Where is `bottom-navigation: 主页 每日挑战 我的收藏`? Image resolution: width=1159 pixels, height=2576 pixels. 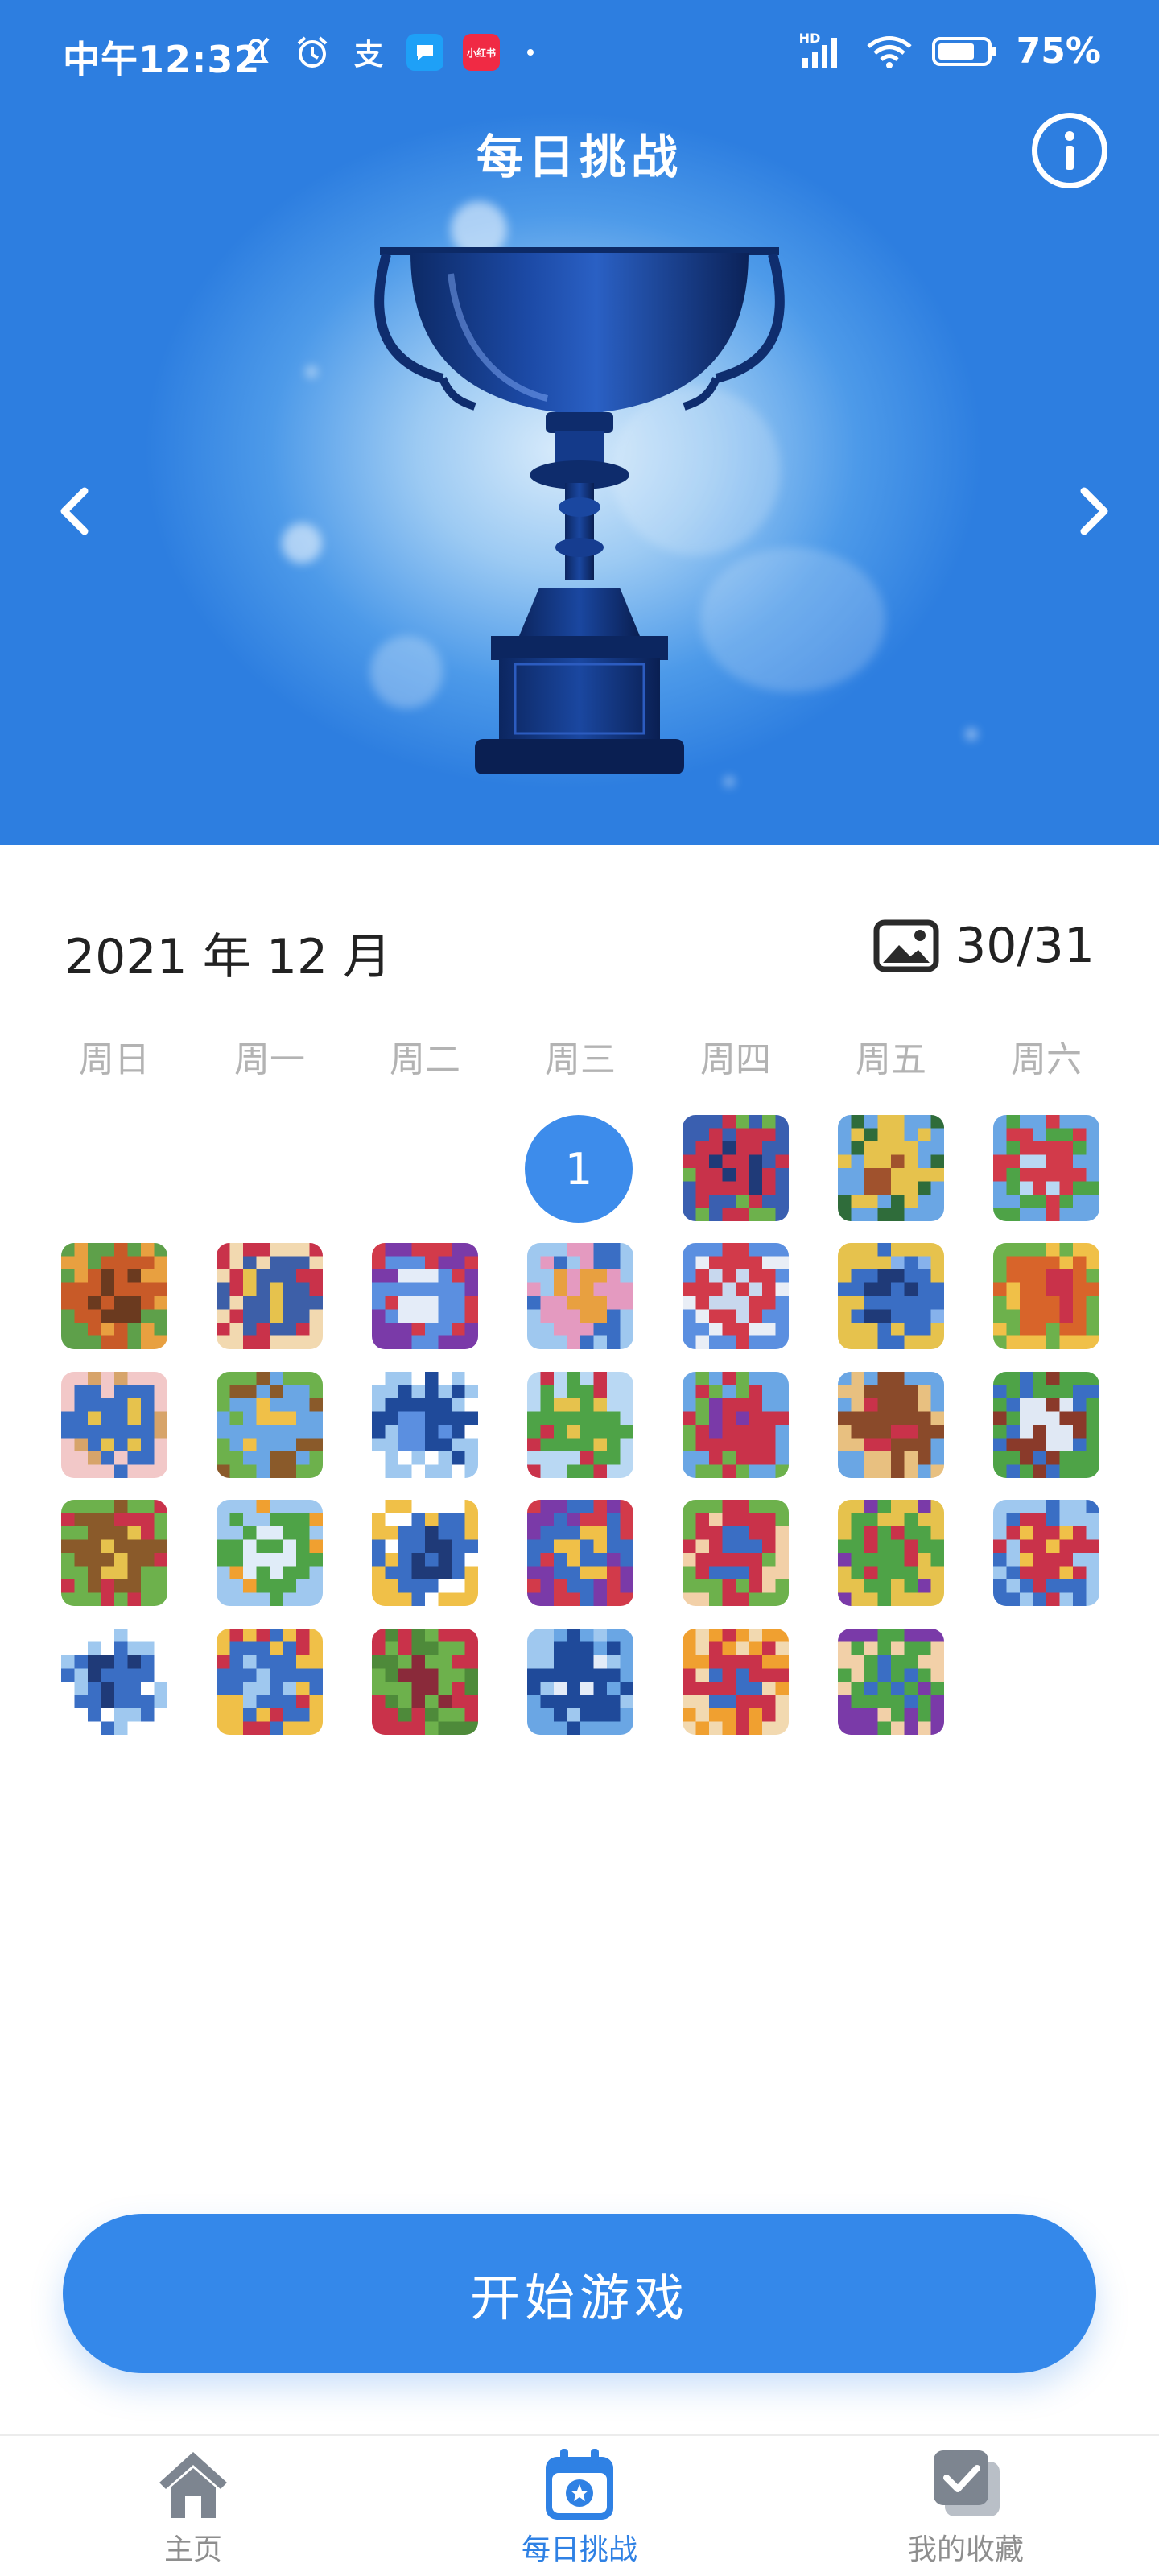 bottom-navigation: 主页 每日挑战 我的收藏 is located at coordinates (579, 2505).